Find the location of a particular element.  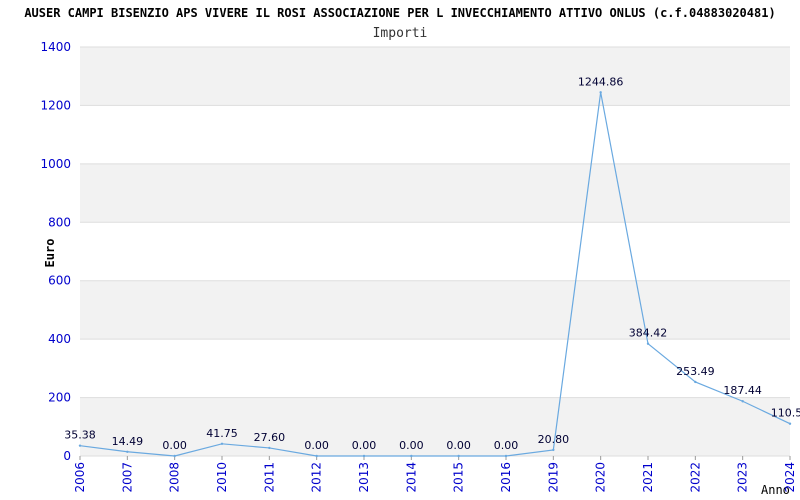

chart-subtitle: Importi is located at coordinates (400, 33).